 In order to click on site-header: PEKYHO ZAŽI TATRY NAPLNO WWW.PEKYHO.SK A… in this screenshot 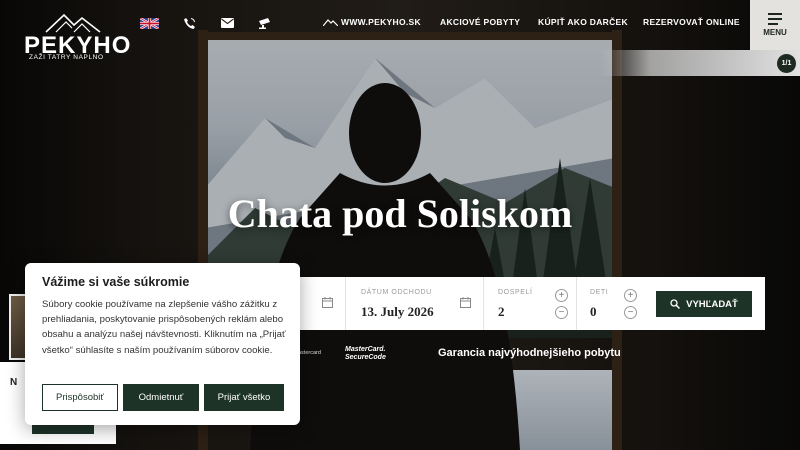, I will do `click(400, 30)`.